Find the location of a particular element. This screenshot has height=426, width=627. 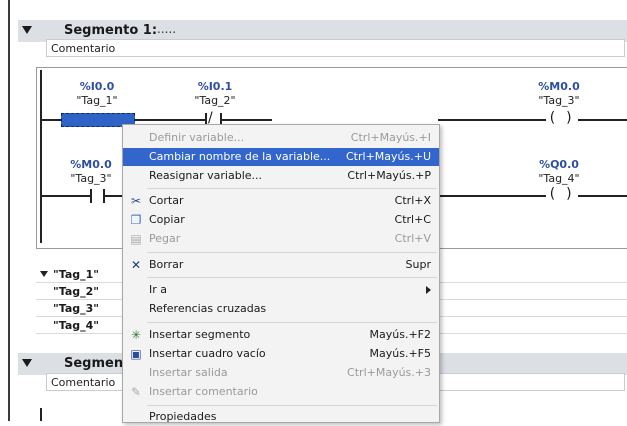

rung2-coil-address: %Q0.0 is located at coordinates (559, 164).